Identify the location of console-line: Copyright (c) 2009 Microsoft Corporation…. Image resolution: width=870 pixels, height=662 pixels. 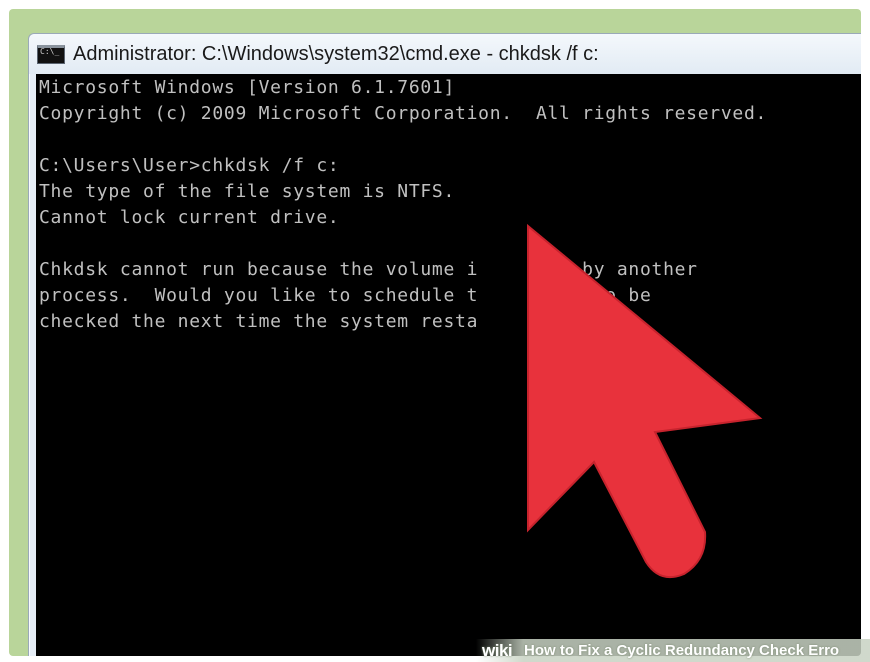
(403, 113).